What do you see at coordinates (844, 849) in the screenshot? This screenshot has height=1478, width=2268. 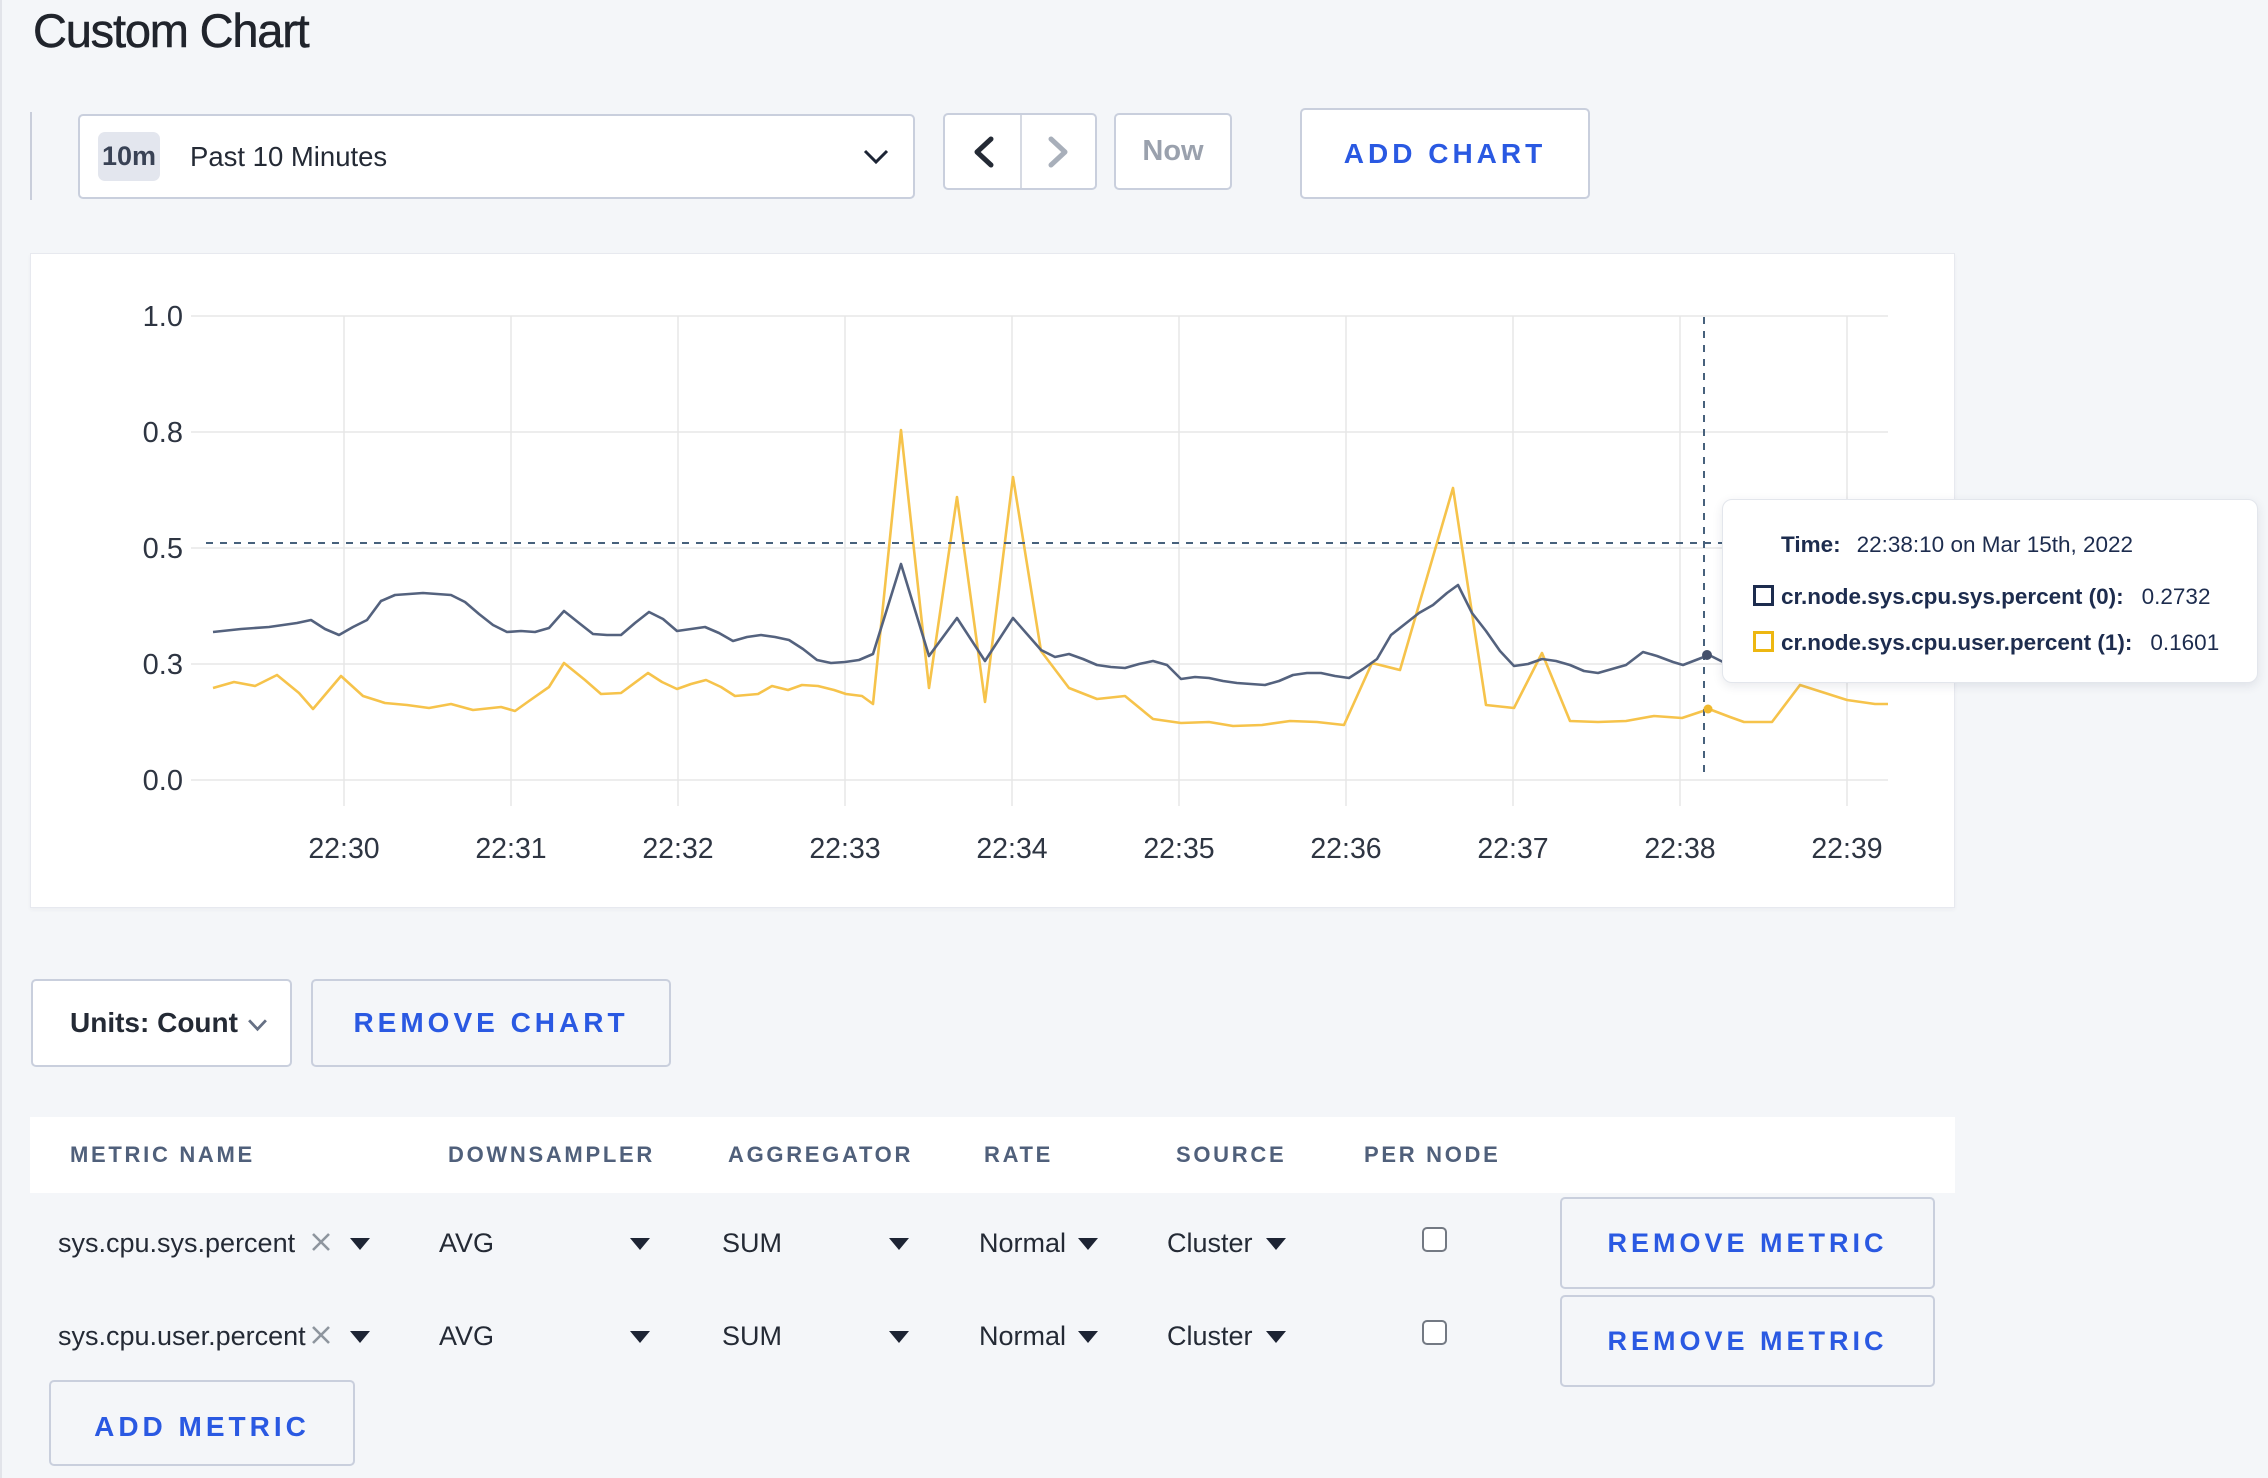 I see `svg-text: 22:33` at bounding box center [844, 849].